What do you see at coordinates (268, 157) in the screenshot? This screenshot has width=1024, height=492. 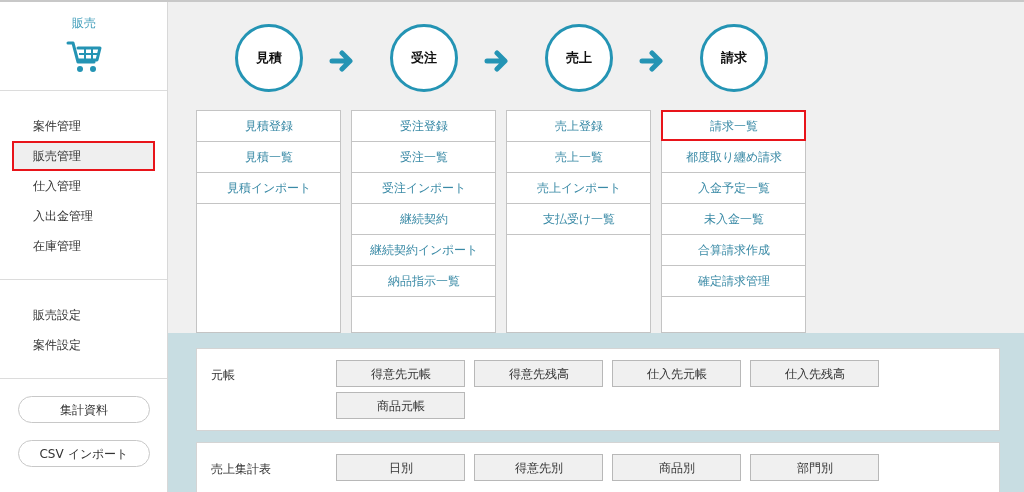 I see `menu-link: 見積一覧` at bounding box center [268, 157].